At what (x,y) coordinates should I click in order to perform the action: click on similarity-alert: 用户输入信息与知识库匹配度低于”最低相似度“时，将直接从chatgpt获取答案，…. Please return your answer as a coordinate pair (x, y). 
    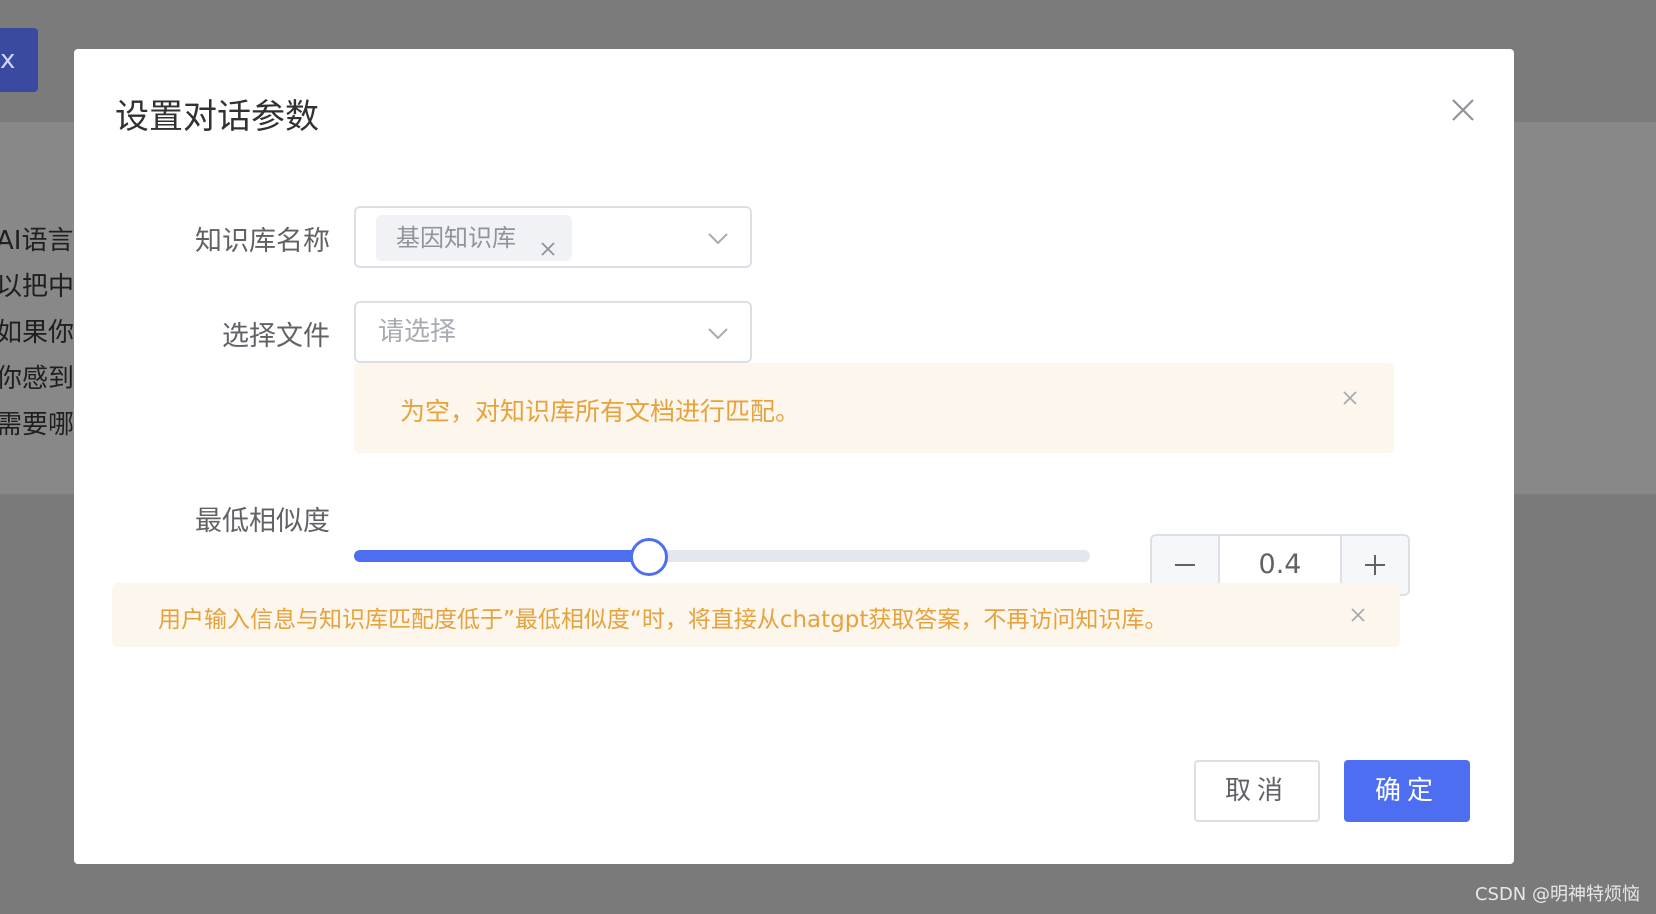
    Looking at the image, I should click on (756, 615).